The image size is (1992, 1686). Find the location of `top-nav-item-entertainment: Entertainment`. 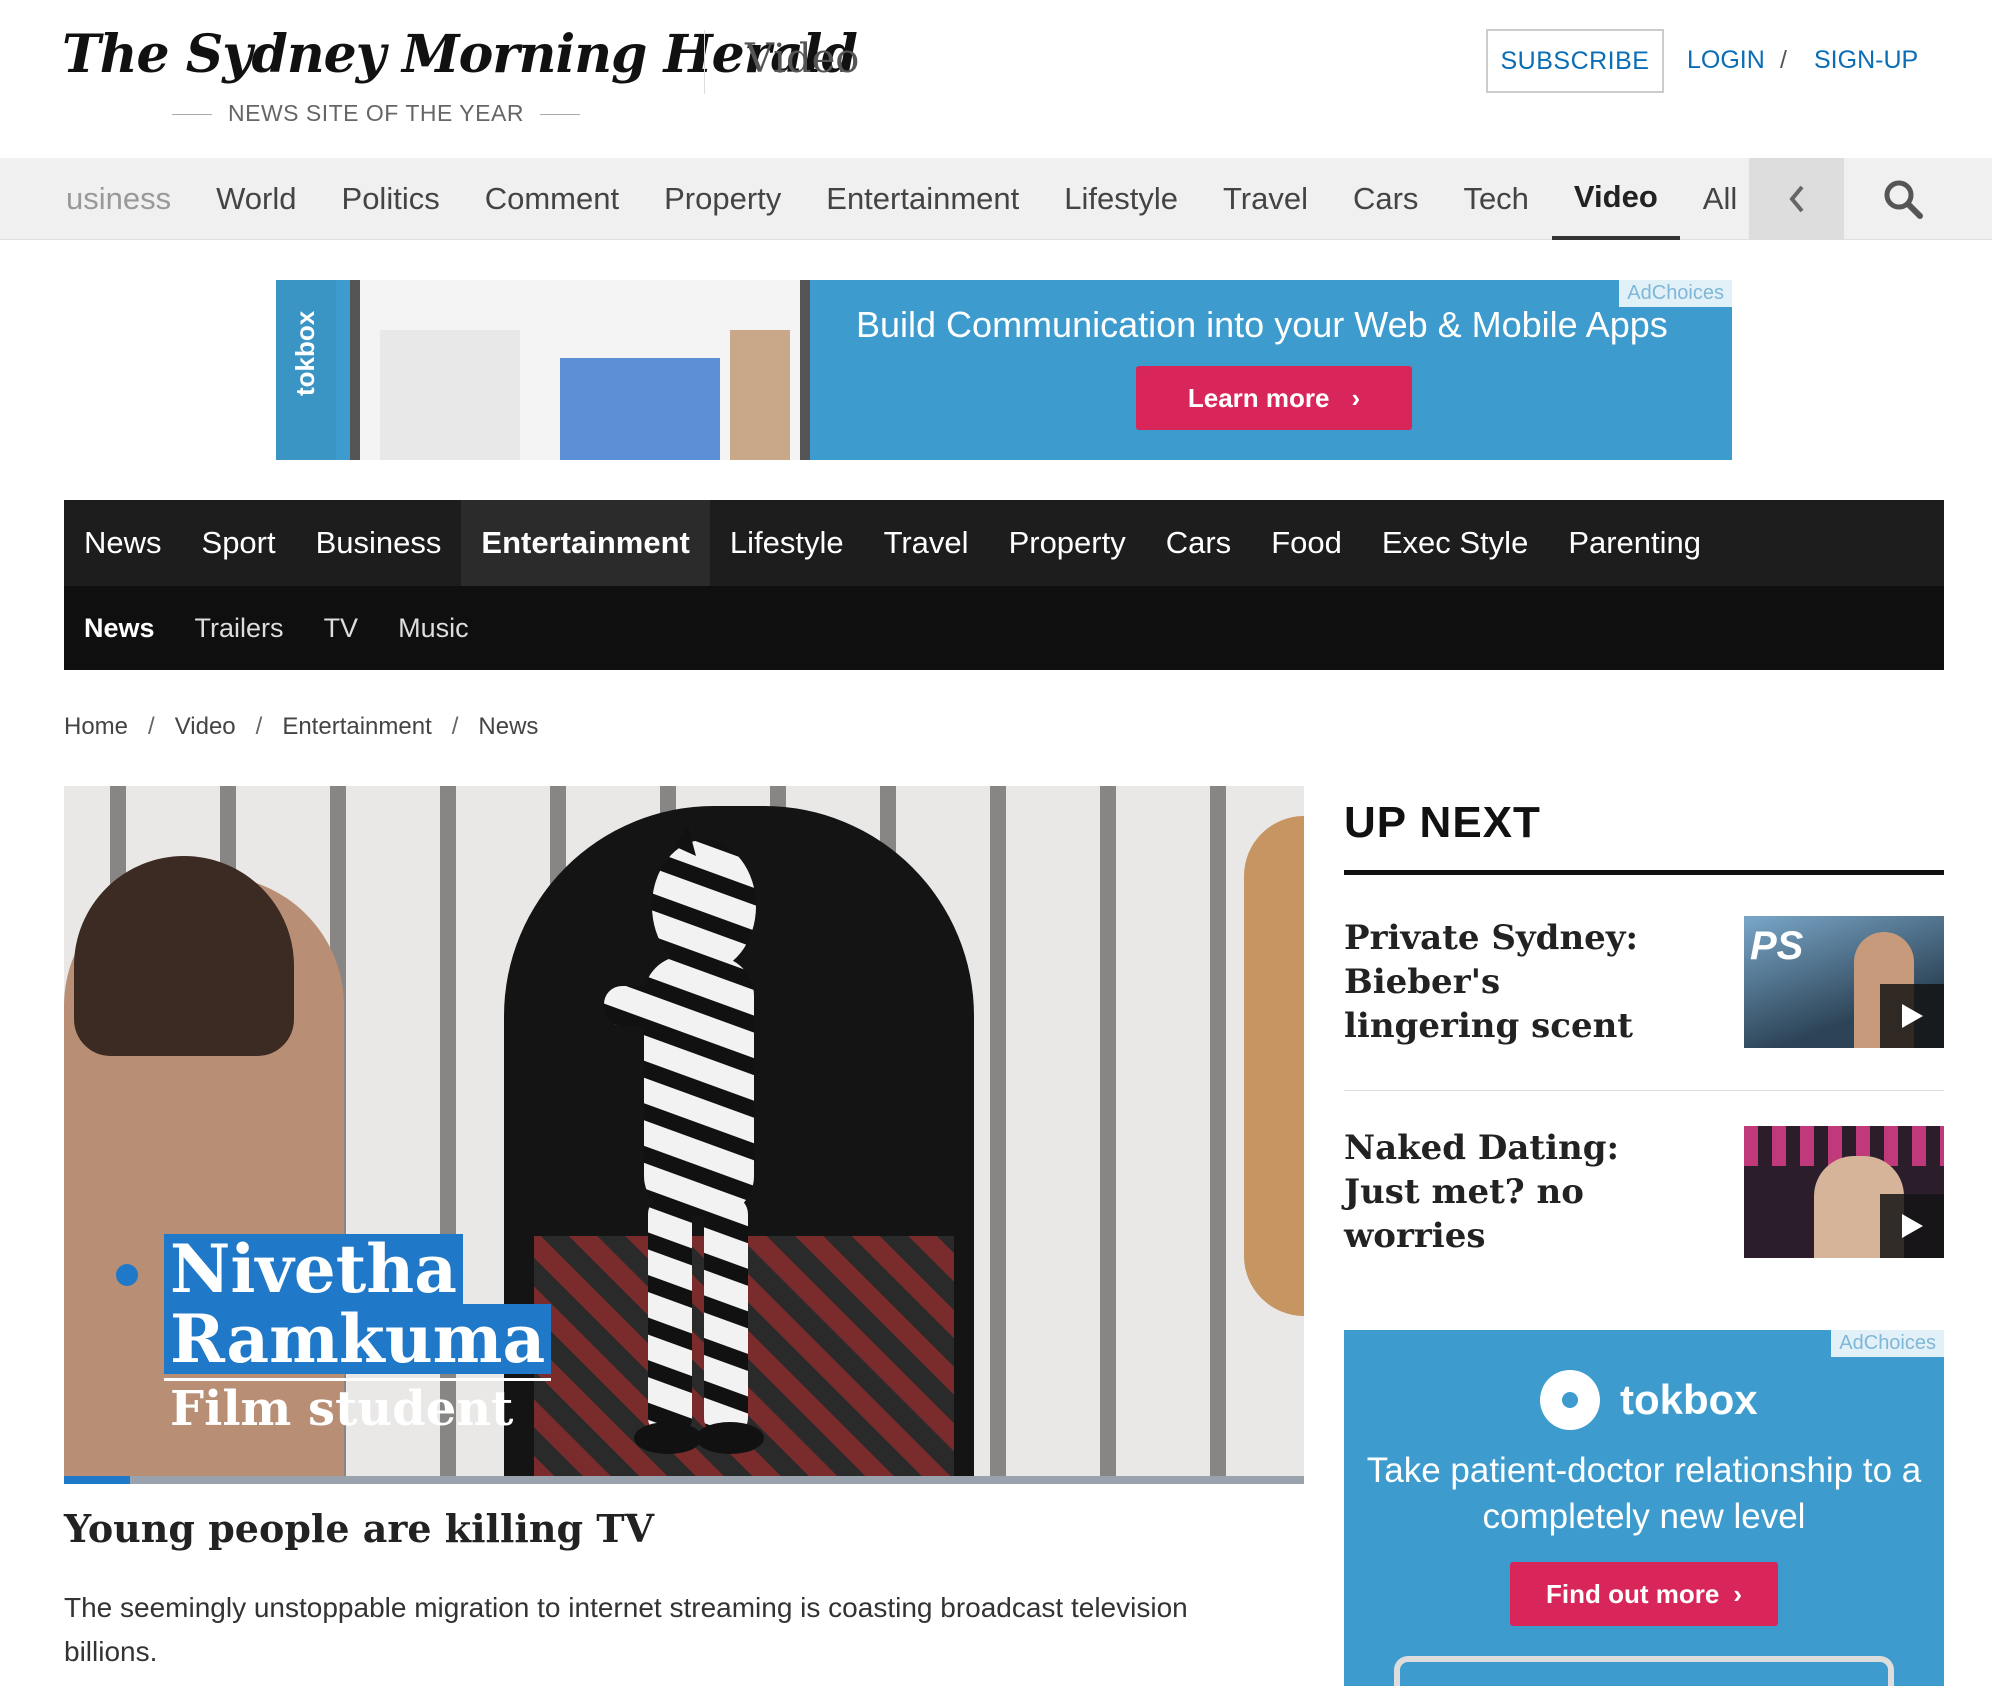

top-nav-item-entertainment: Entertainment is located at coordinates (922, 199).